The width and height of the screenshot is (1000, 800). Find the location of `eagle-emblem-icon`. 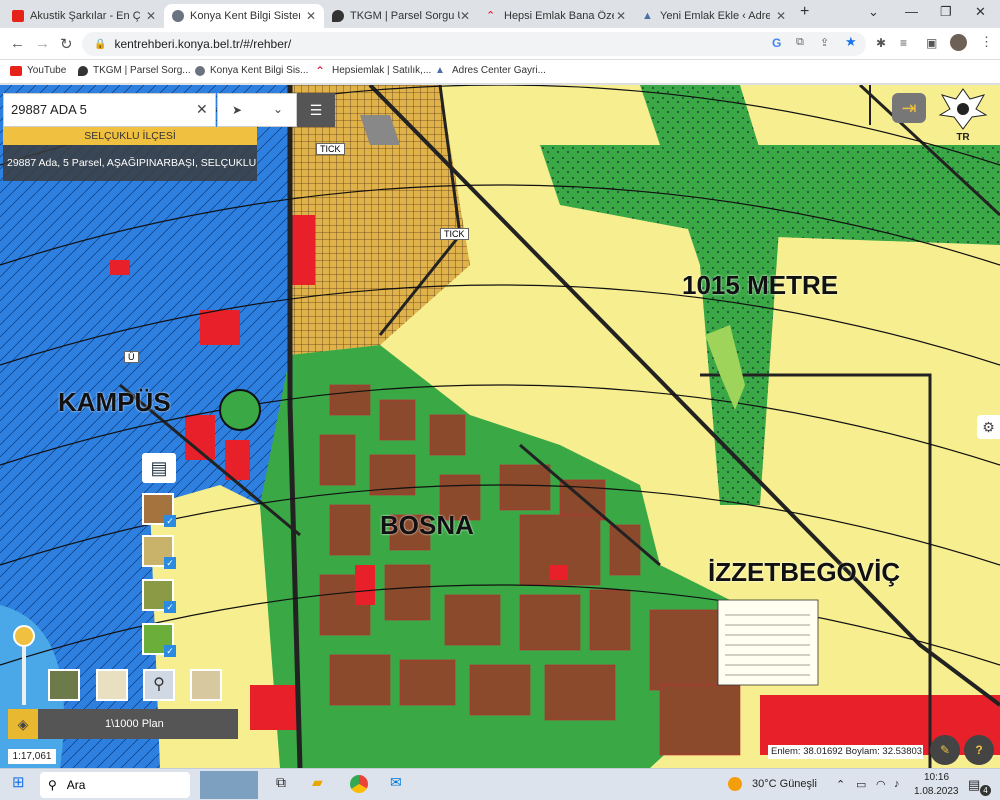

eagle-emblem-icon is located at coordinates (963, 109).